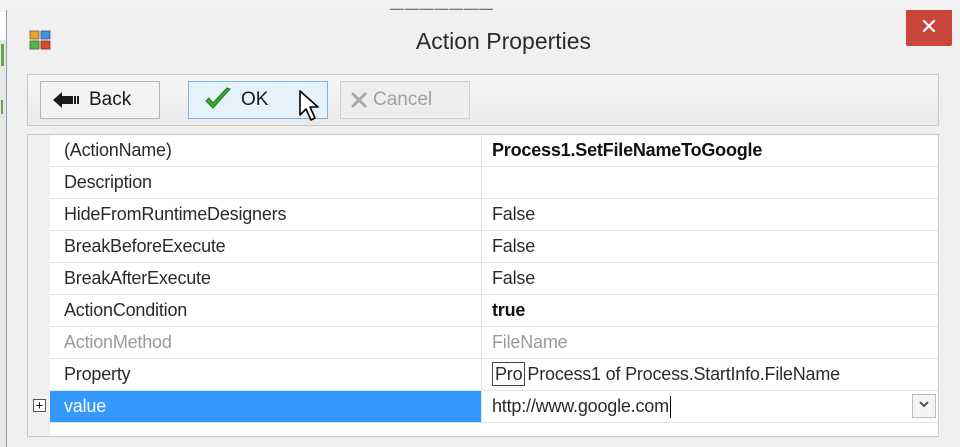 Image resolution: width=960 pixels, height=447 pixels. Describe the element at coordinates (266, 310) in the screenshot. I see `property-name: ActionCondition` at that location.